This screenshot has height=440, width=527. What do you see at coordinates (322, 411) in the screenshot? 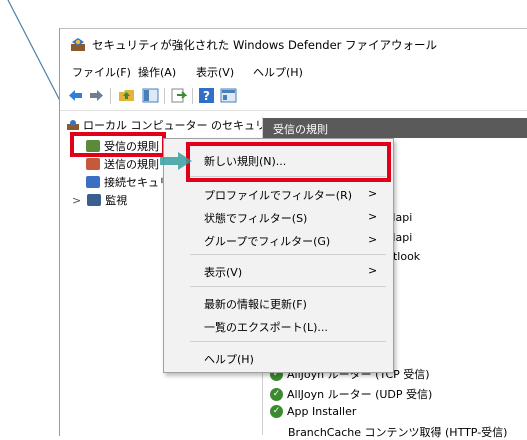
I see `rule-name: App Installer` at bounding box center [322, 411].